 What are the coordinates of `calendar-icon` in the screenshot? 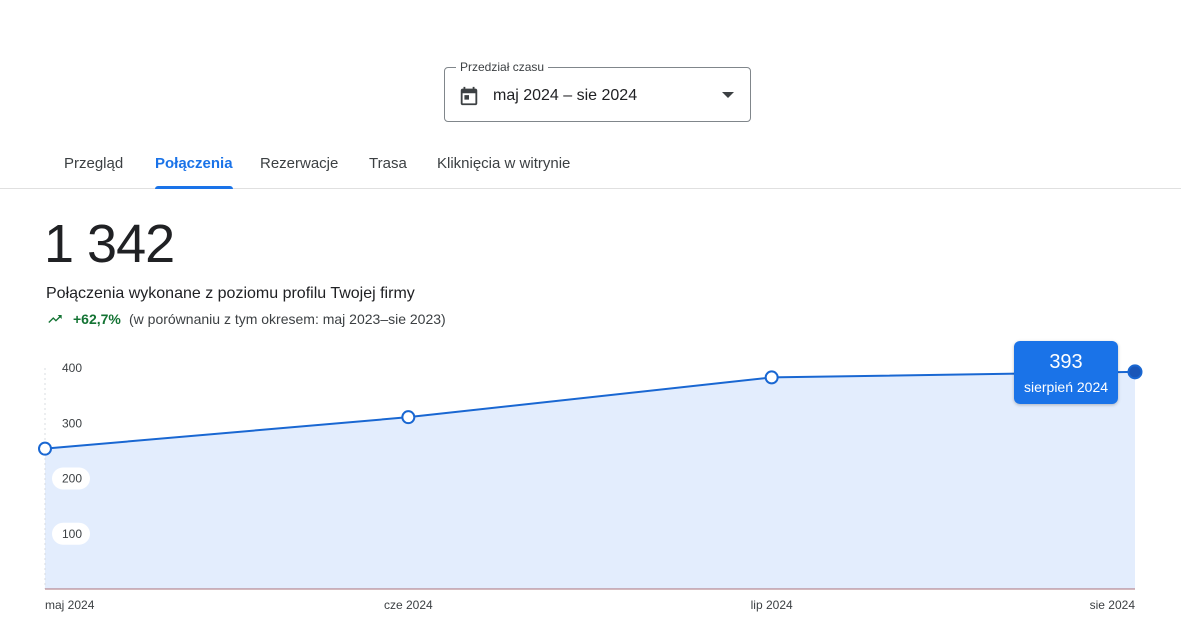 It's located at (469, 96).